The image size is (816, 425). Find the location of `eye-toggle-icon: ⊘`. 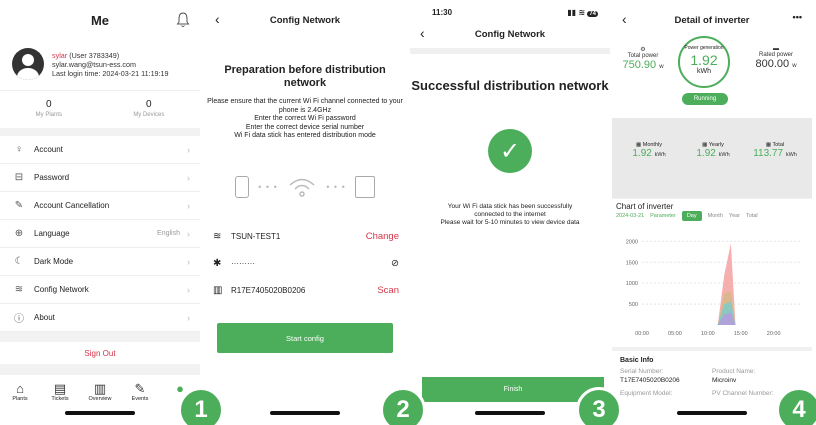

eye-toggle-icon: ⊘ is located at coordinates (395, 263).